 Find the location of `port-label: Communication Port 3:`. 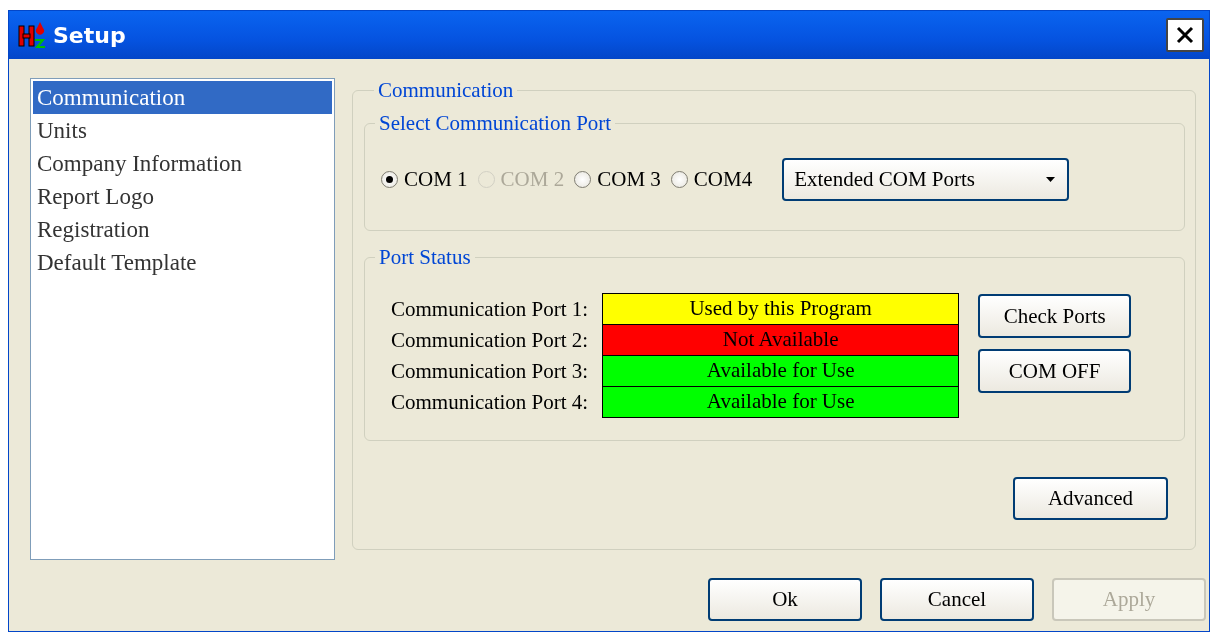

port-label: Communication Port 3: is located at coordinates (490, 371).